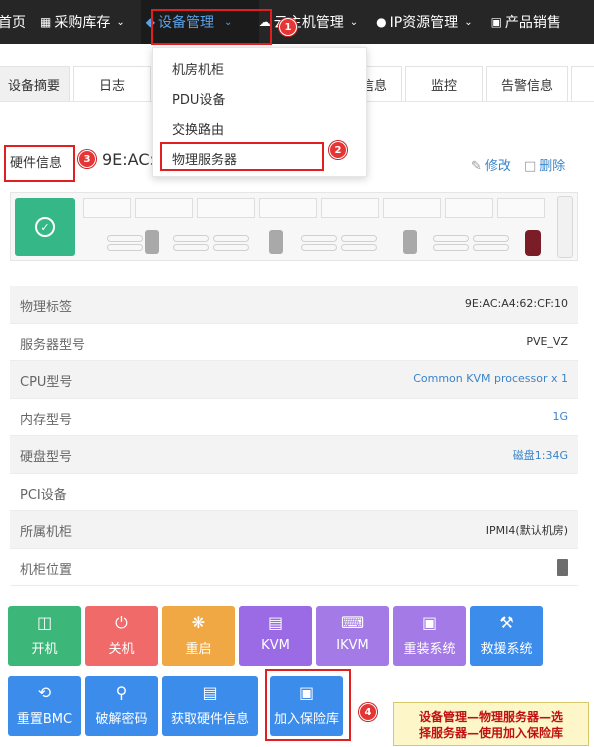 The height and width of the screenshot is (747, 594). Describe the element at coordinates (210, 692) in the screenshot. I see `clipboard-icon: ▤` at that location.